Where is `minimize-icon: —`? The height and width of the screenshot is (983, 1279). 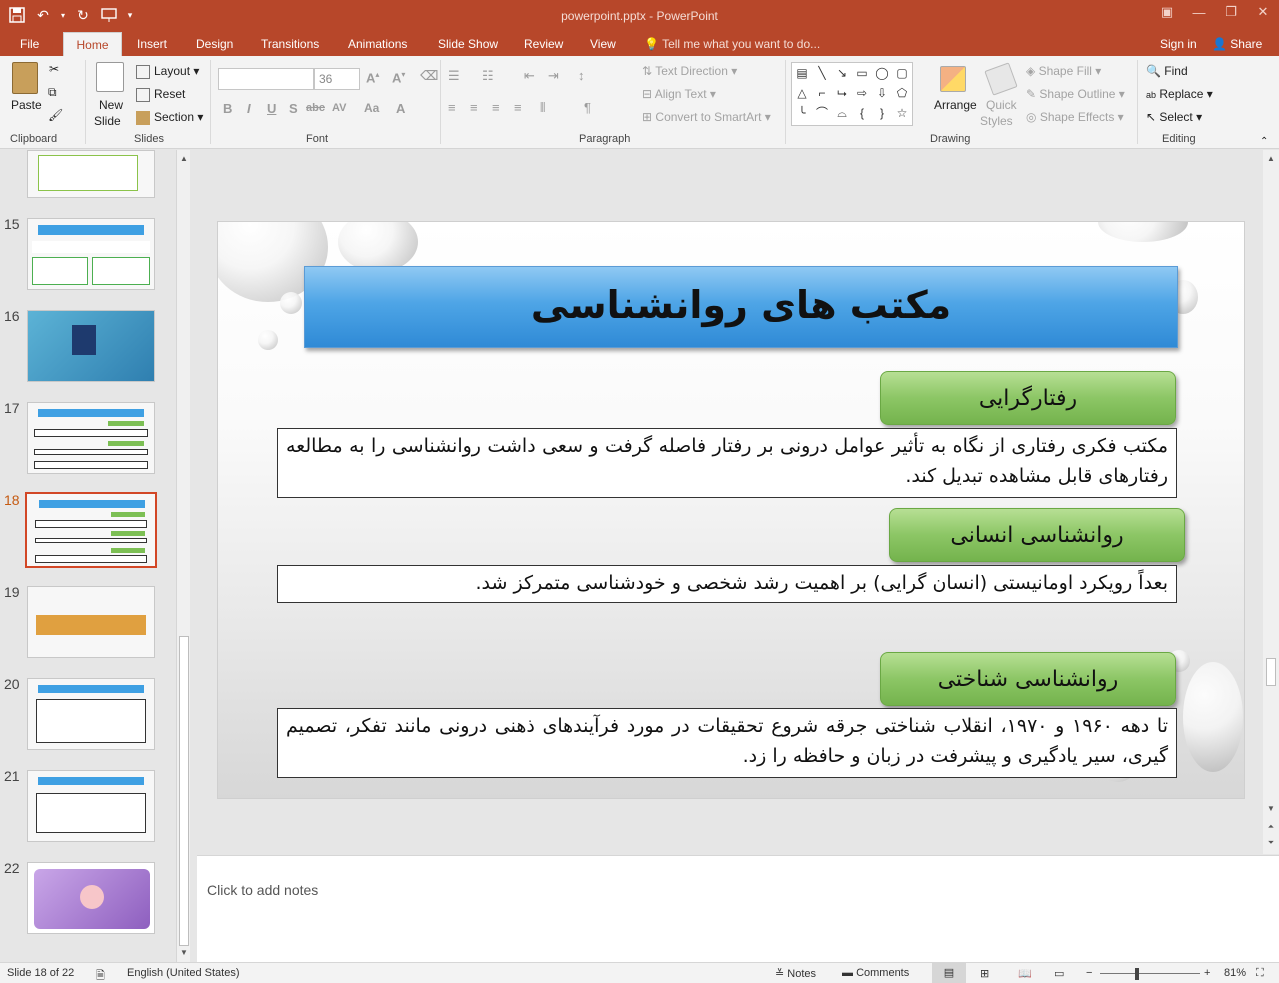 minimize-icon: — is located at coordinates (1199, 12).